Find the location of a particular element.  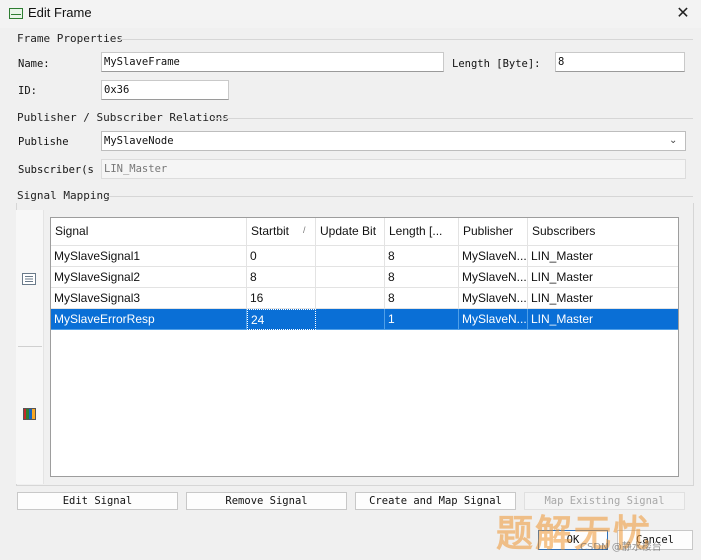

remove-signal-button: Remove Signal is located at coordinates (266, 501).